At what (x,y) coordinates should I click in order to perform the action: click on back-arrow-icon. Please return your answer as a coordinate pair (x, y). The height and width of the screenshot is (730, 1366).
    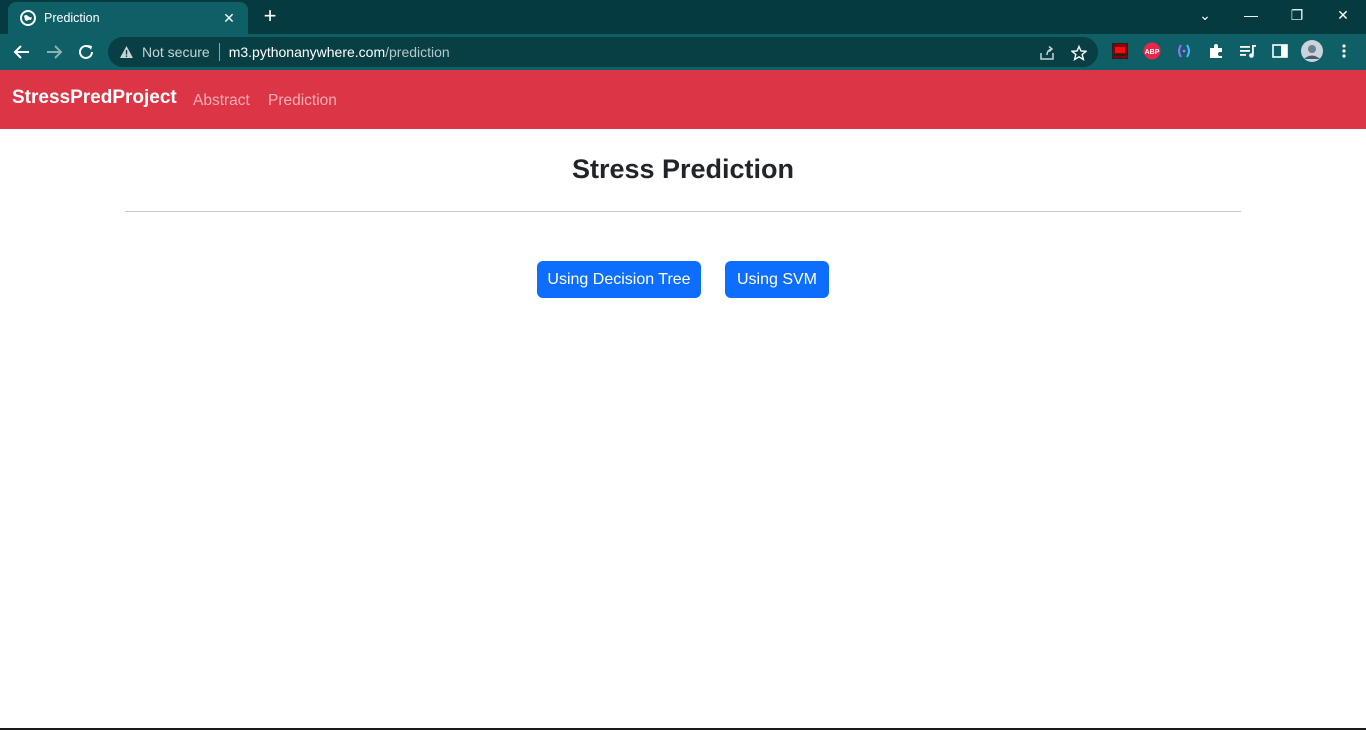
    Looking at the image, I should click on (22, 52).